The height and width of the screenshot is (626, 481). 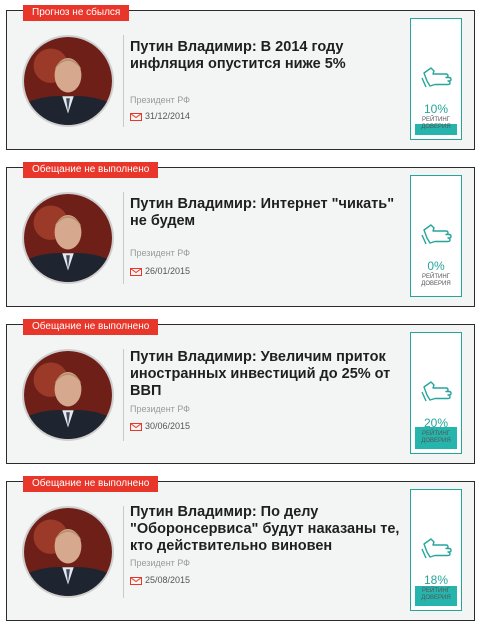 I want to click on rating-percent: 20%, so click(x=436, y=423).